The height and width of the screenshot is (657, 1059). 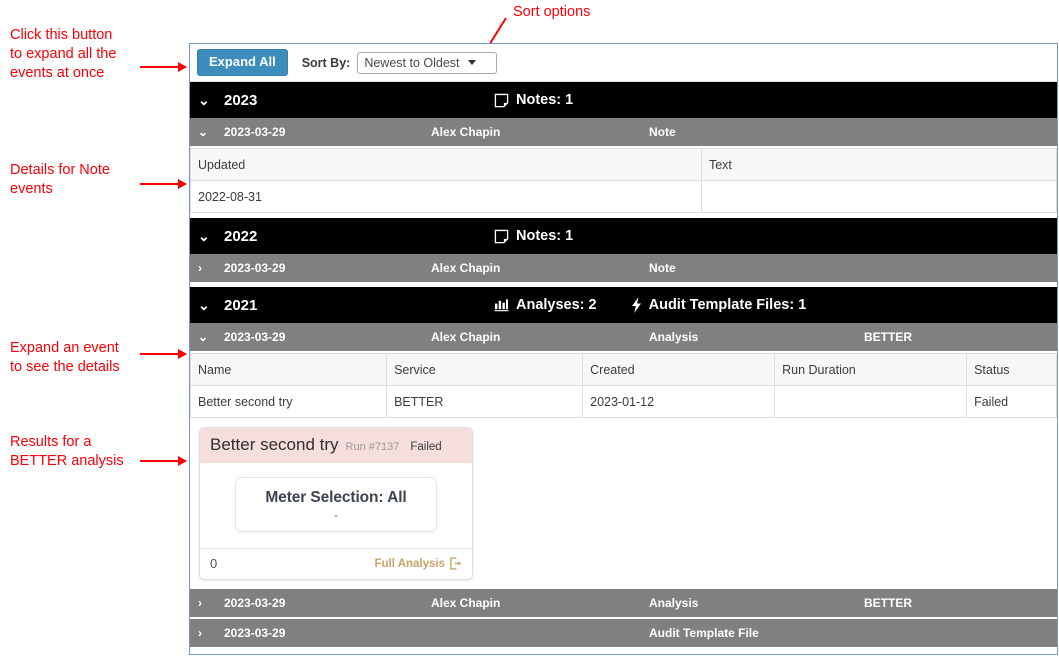 What do you see at coordinates (679, 369) in the screenshot?
I see `column-header-created: Created` at bounding box center [679, 369].